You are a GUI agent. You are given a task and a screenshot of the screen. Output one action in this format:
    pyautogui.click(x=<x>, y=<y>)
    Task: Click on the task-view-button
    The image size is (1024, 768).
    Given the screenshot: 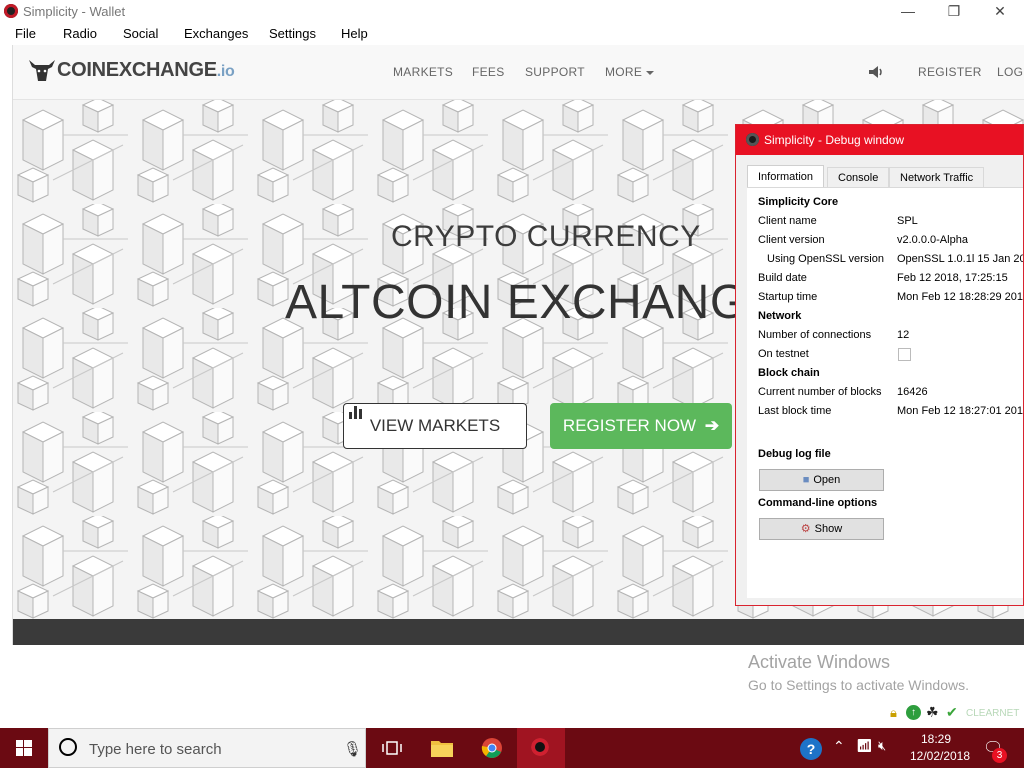 What is the action you would take?
    pyautogui.click(x=392, y=748)
    